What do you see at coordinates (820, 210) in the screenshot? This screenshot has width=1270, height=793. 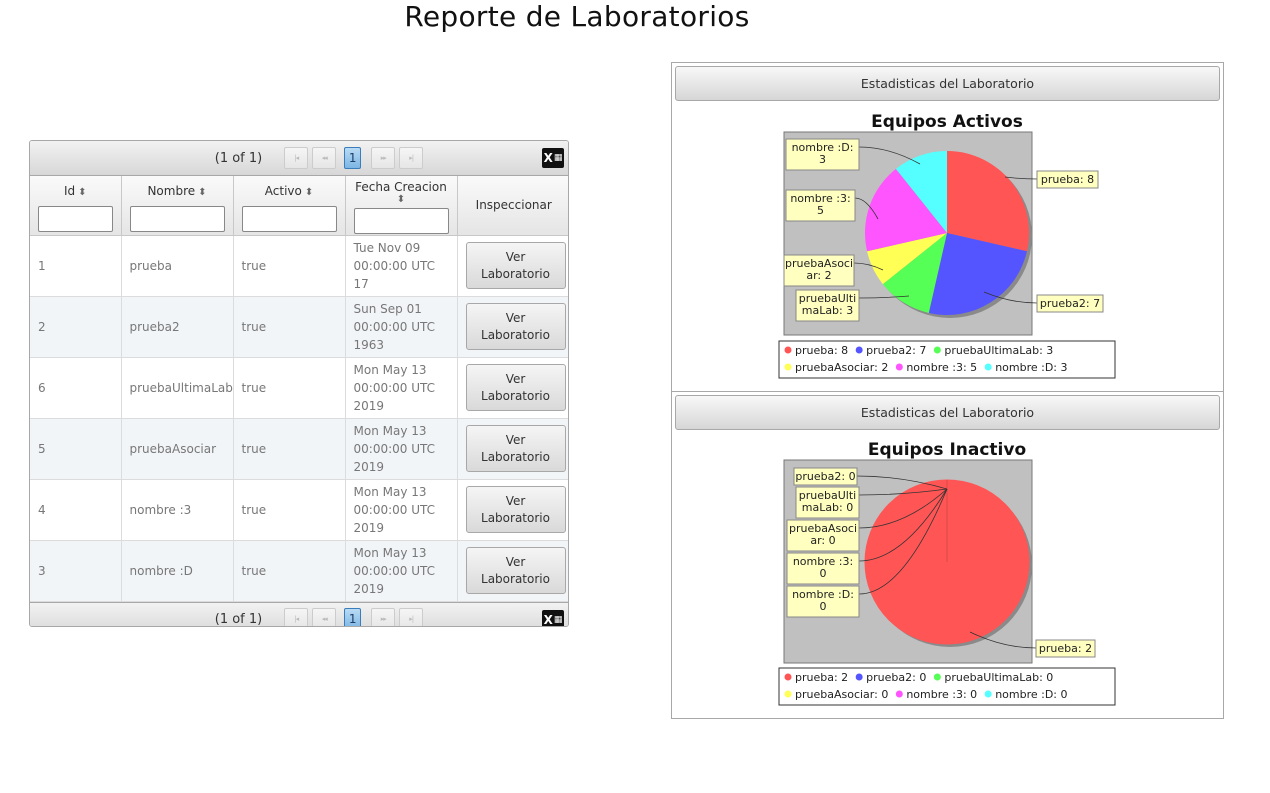 I see `data-label: 5` at bounding box center [820, 210].